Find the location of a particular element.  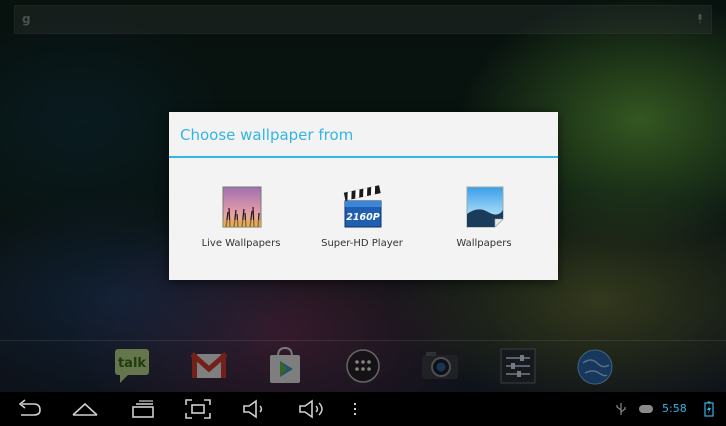

volume-down-icon is located at coordinates (255, 409).